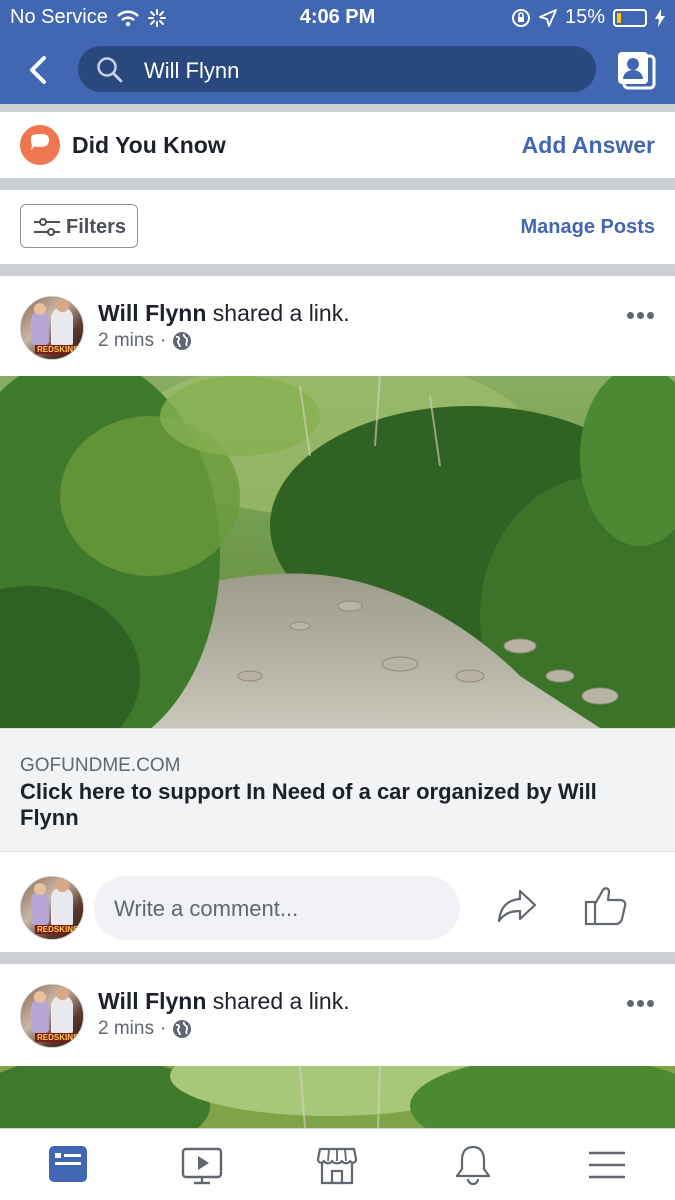  What do you see at coordinates (548, 17) in the screenshot?
I see `location-arrow-icon` at bounding box center [548, 17].